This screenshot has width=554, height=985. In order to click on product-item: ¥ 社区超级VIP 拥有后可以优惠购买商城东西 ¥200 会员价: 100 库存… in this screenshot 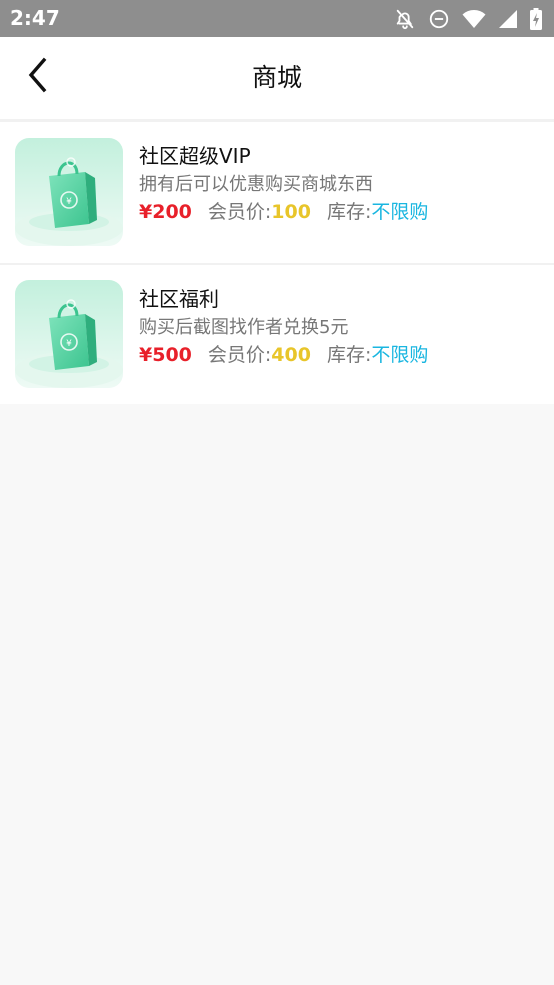, I will do `click(277, 192)`.